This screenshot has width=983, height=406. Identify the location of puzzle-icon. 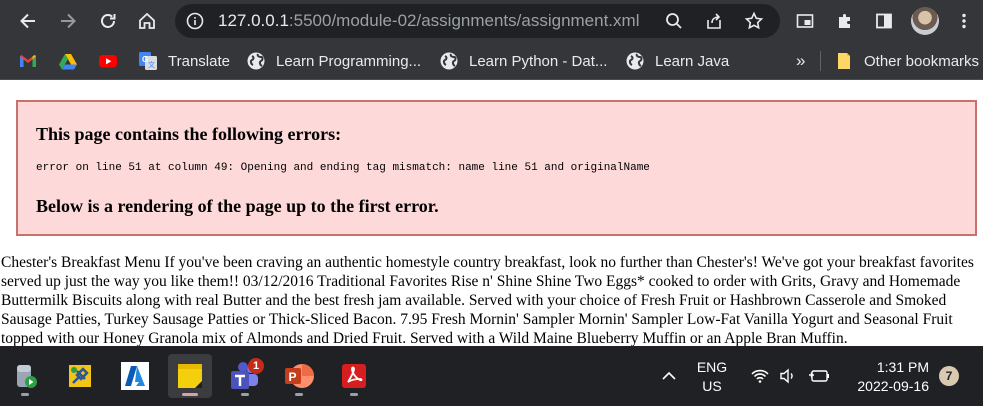
(844, 21).